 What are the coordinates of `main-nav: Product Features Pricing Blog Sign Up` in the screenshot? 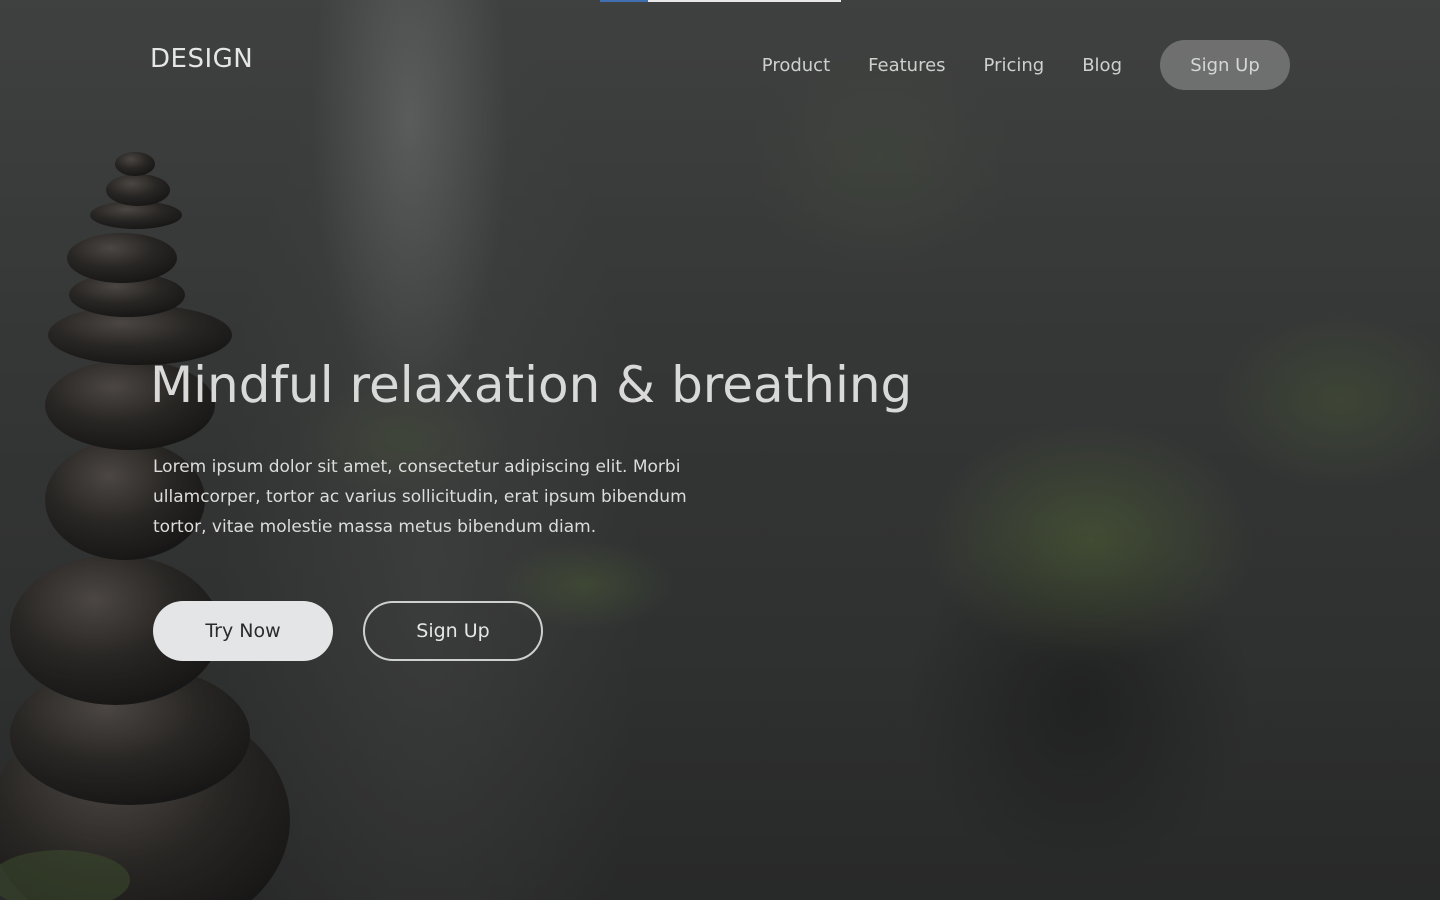 It's located at (1026, 65).